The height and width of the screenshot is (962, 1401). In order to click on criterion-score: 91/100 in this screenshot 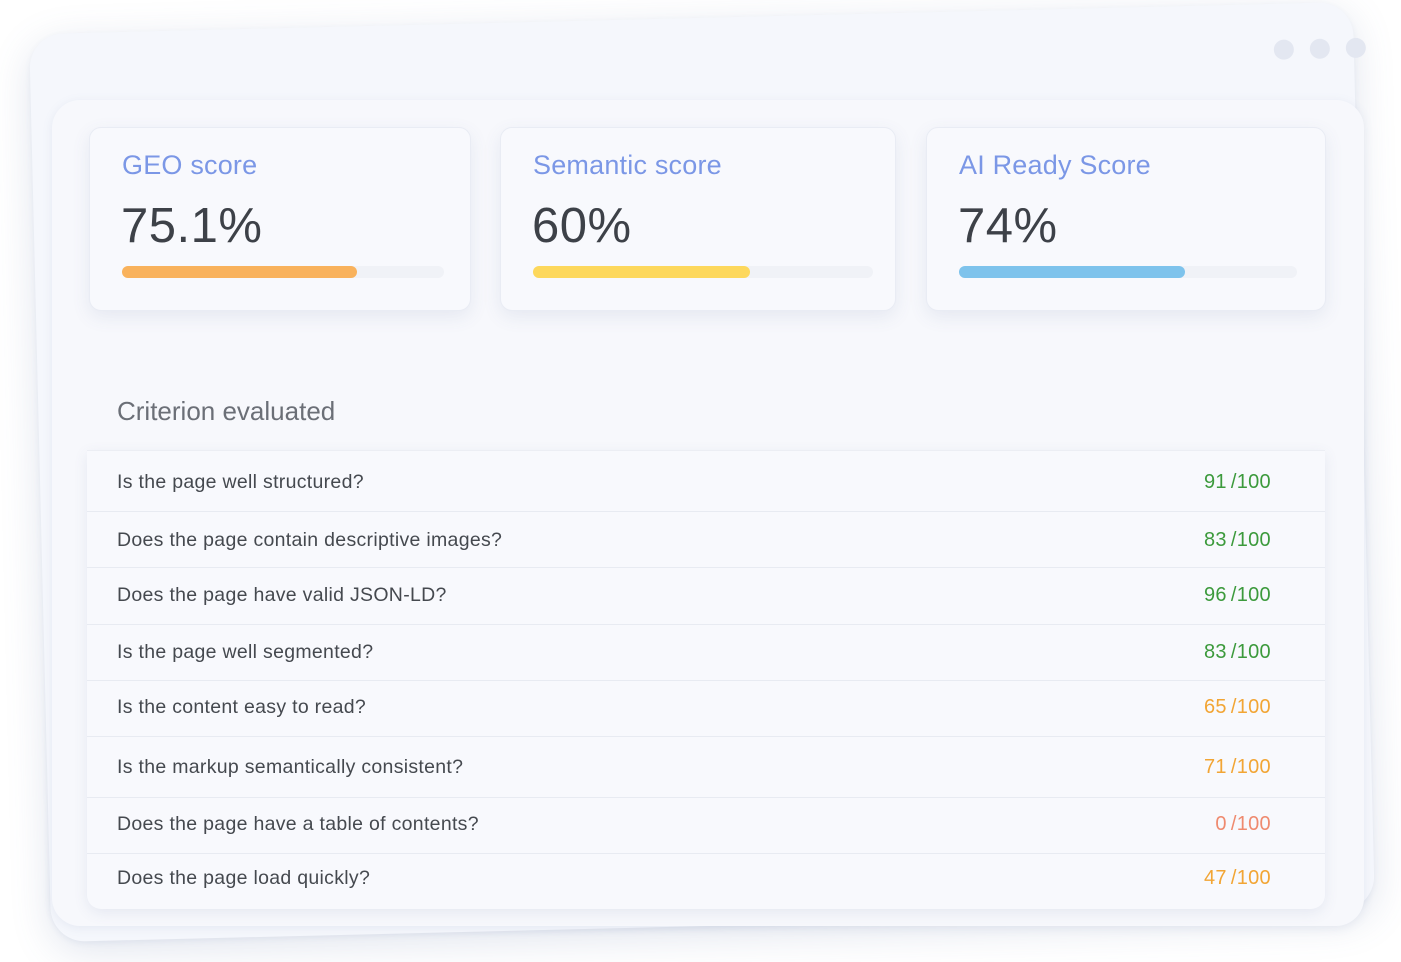, I will do `click(1237, 482)`.